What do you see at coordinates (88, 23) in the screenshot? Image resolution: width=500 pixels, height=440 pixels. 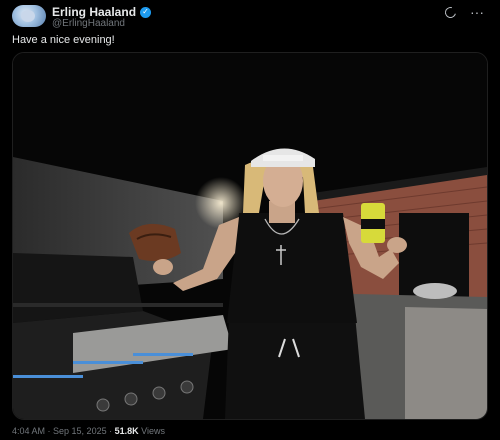 I see `author-handle: @ErlingHaaland` at bounding box center [88, 23].